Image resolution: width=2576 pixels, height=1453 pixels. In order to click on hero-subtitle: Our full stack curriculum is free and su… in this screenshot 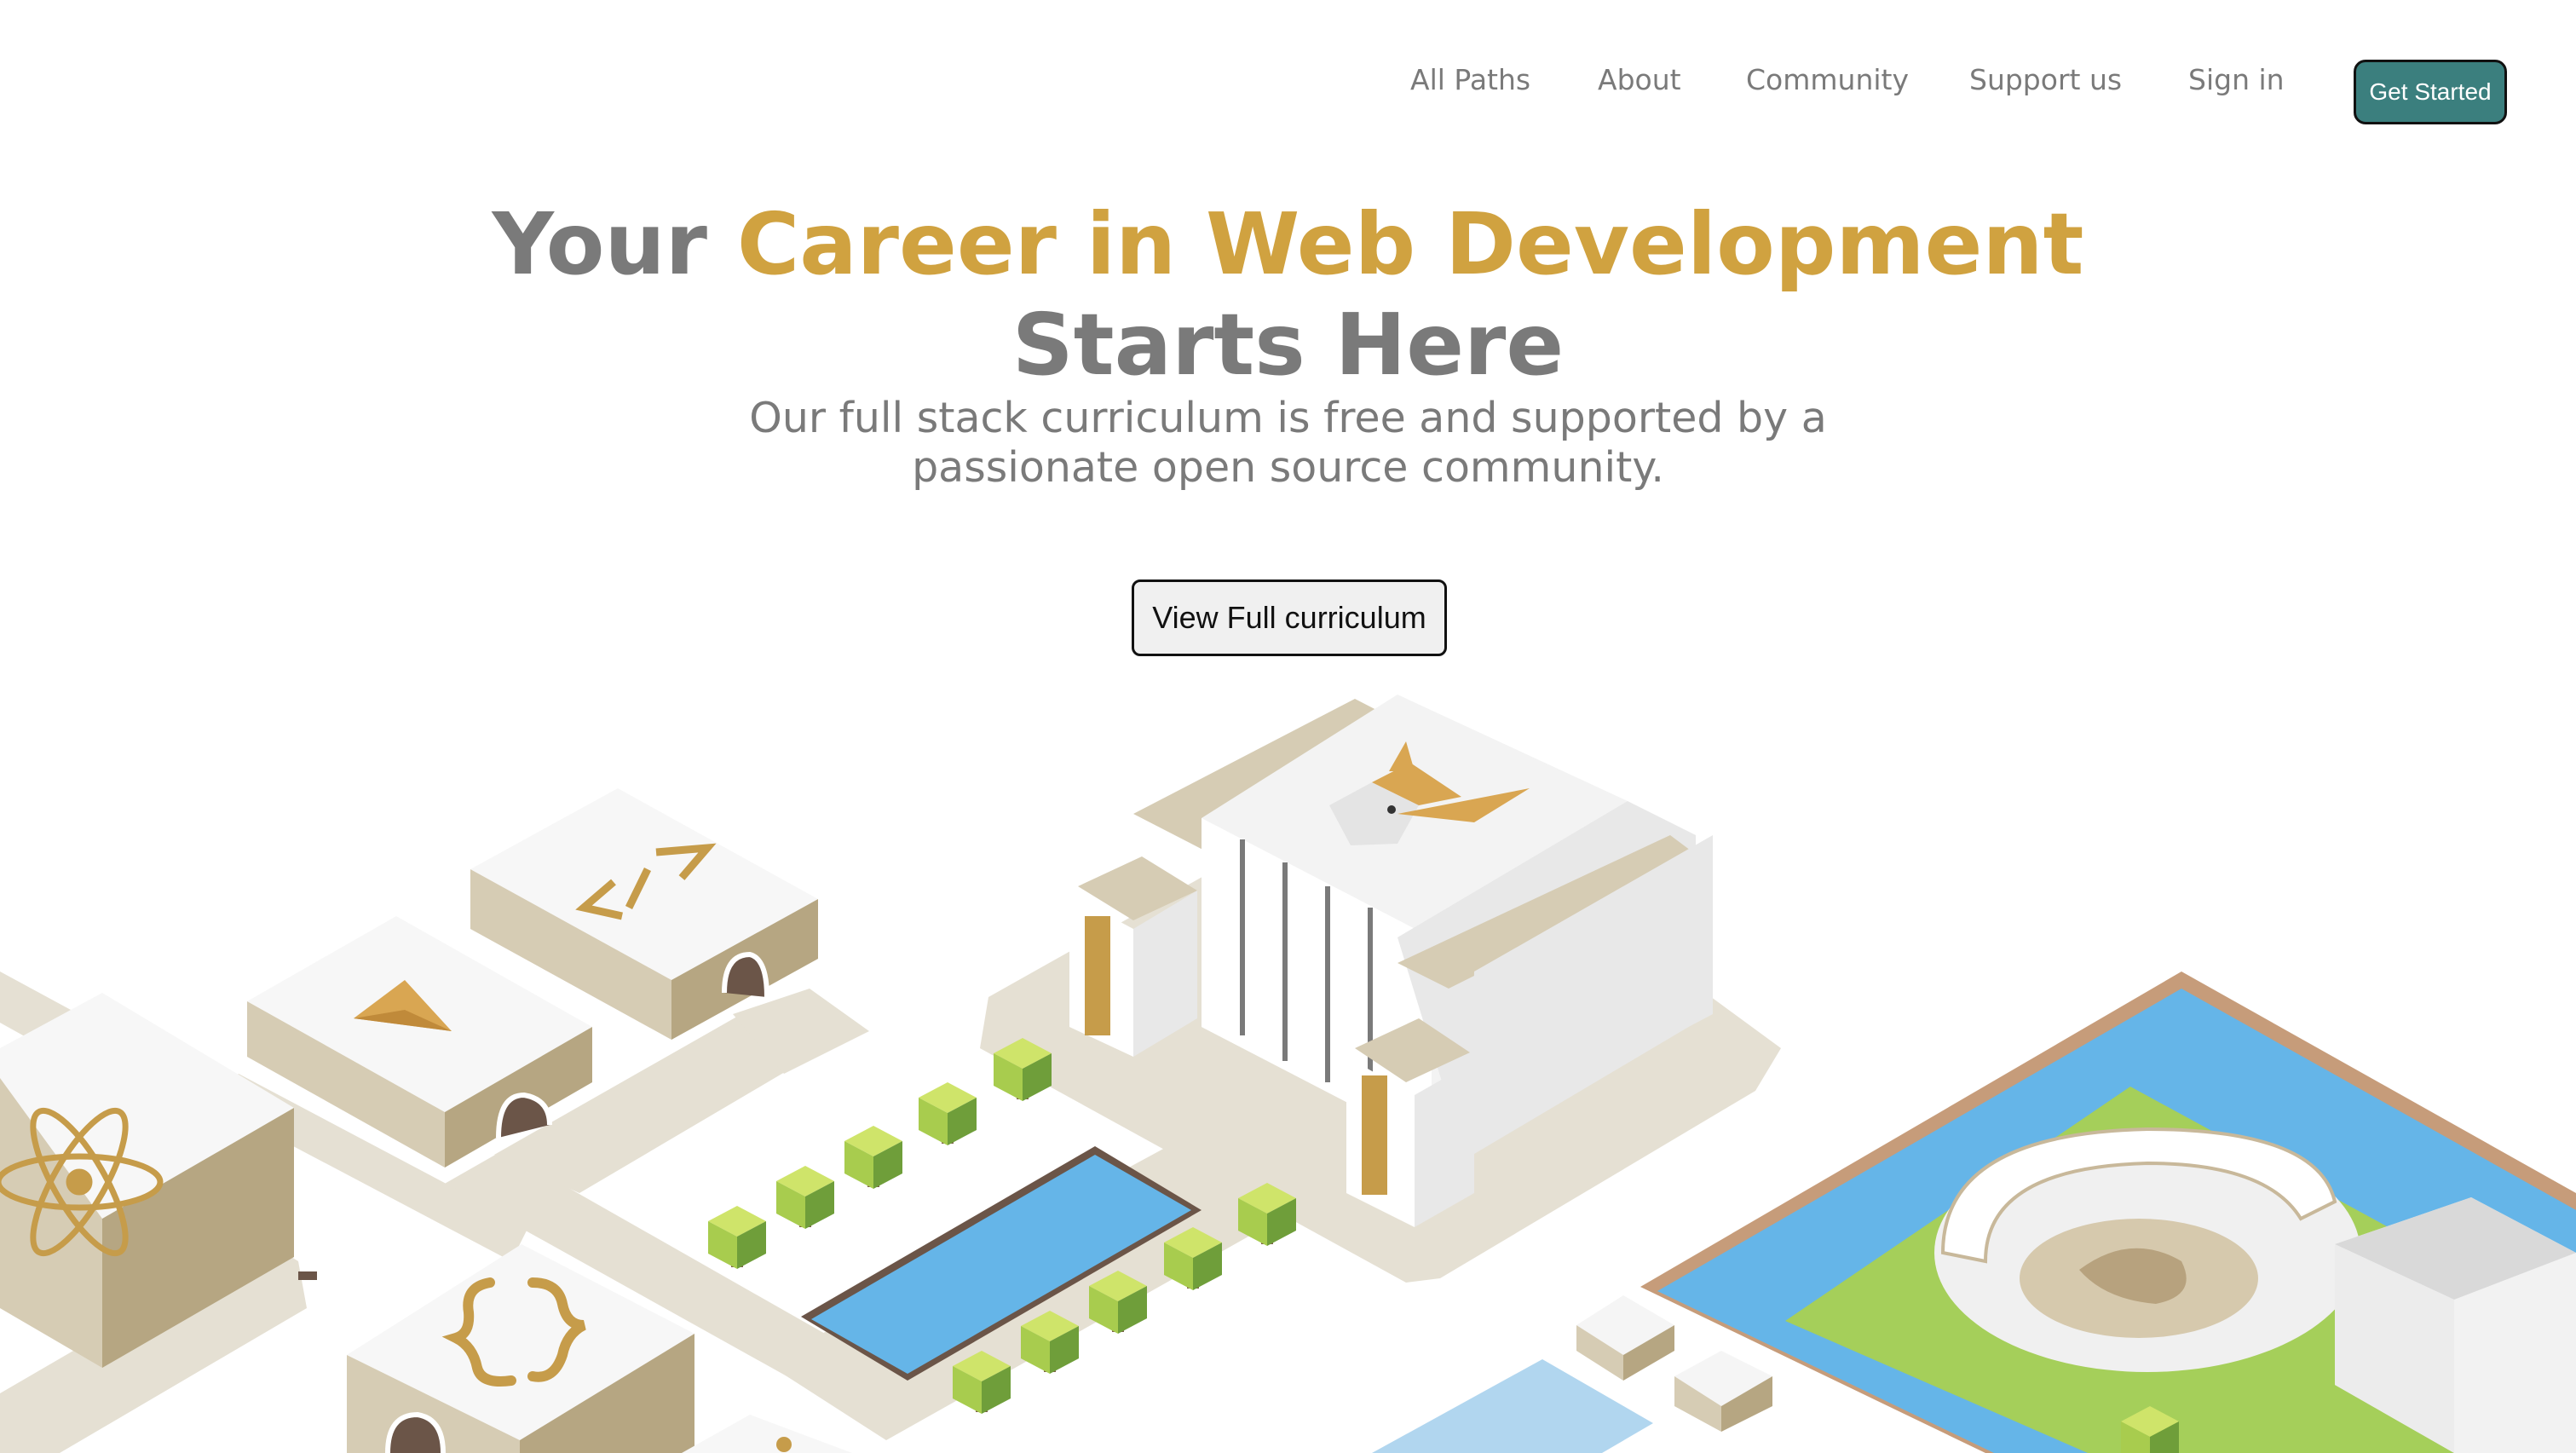, I will do `click(1288, 443)`.